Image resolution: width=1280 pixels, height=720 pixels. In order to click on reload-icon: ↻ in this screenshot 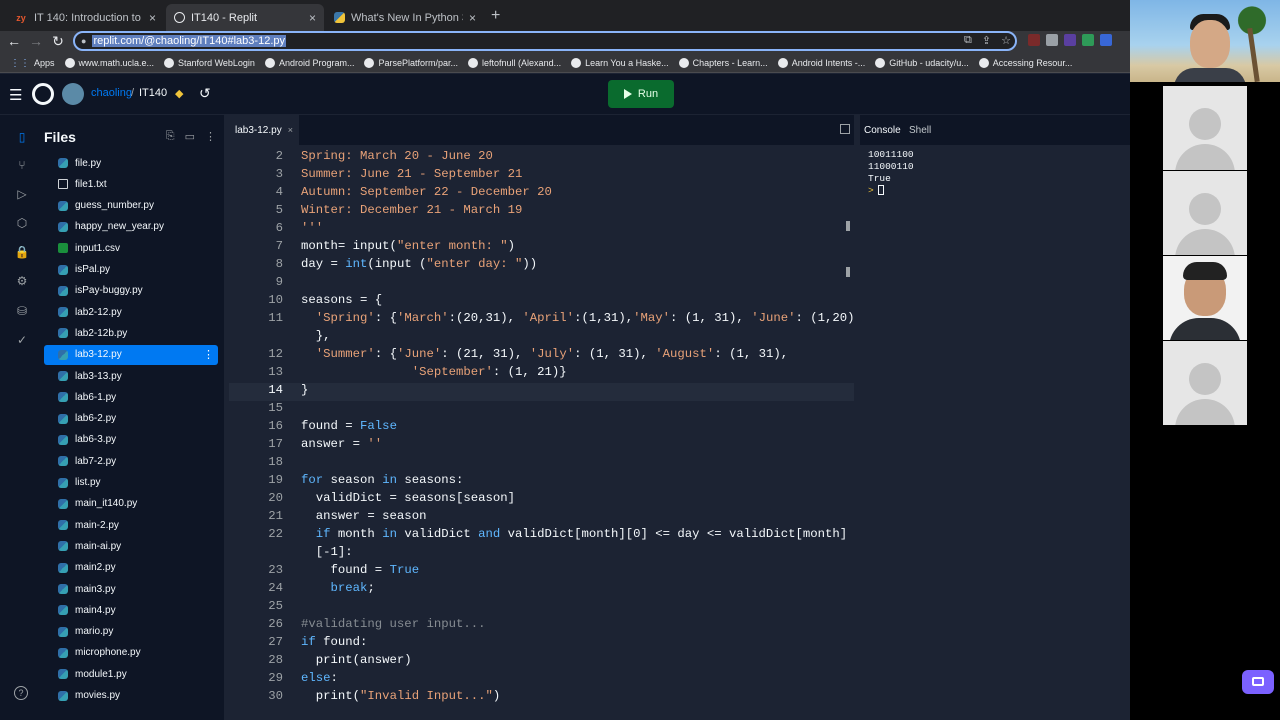, I will do `click(58, 41)`.